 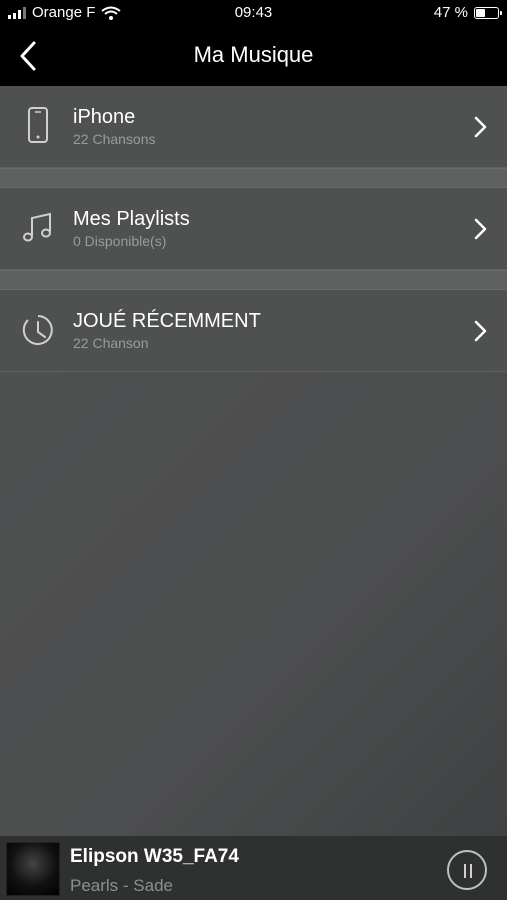 I want to click on battery-fill, so click(x=481, y=12).